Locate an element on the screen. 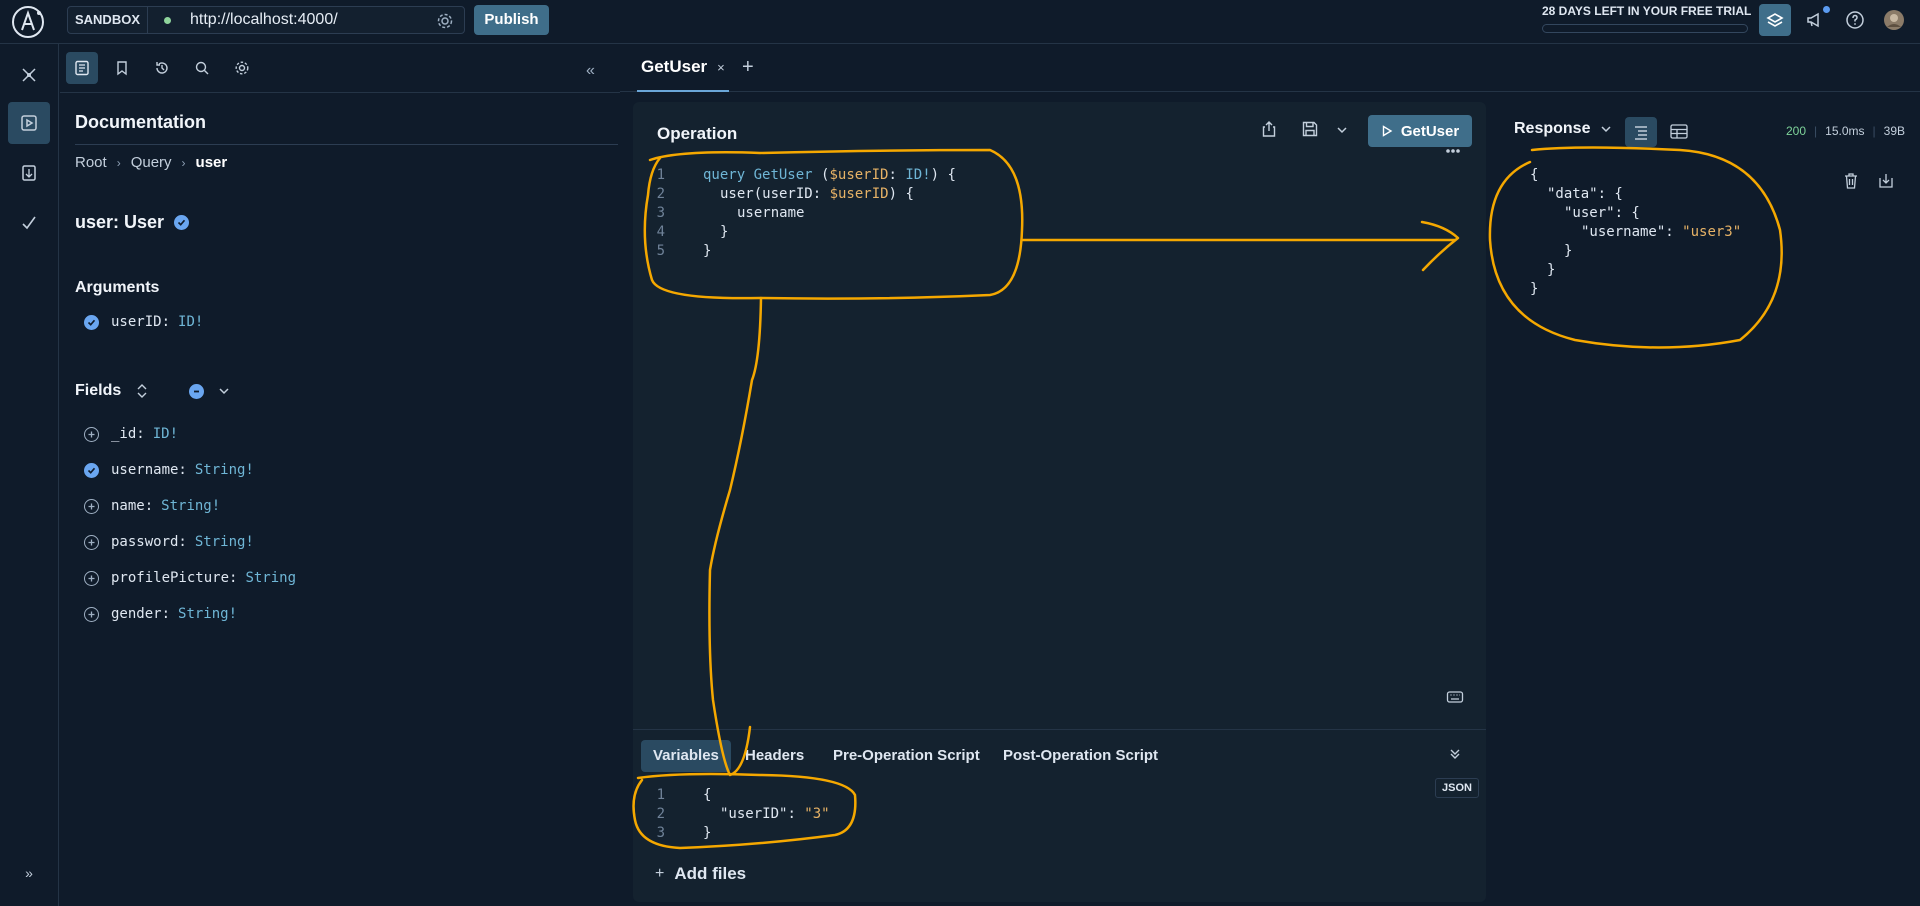  rail-checks is located at coordinates (29, 223).